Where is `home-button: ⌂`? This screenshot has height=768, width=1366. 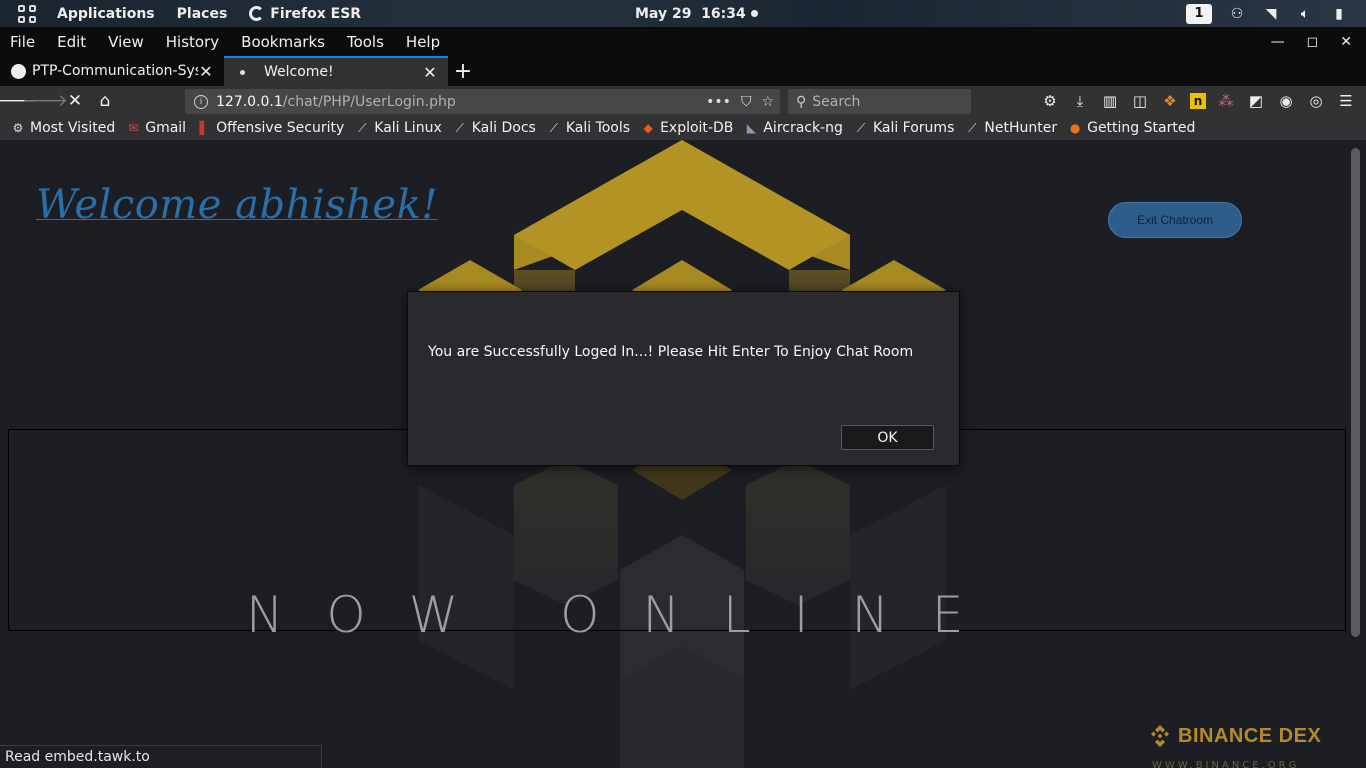
home-button: ⌂ is located at coordinates (105, 101).